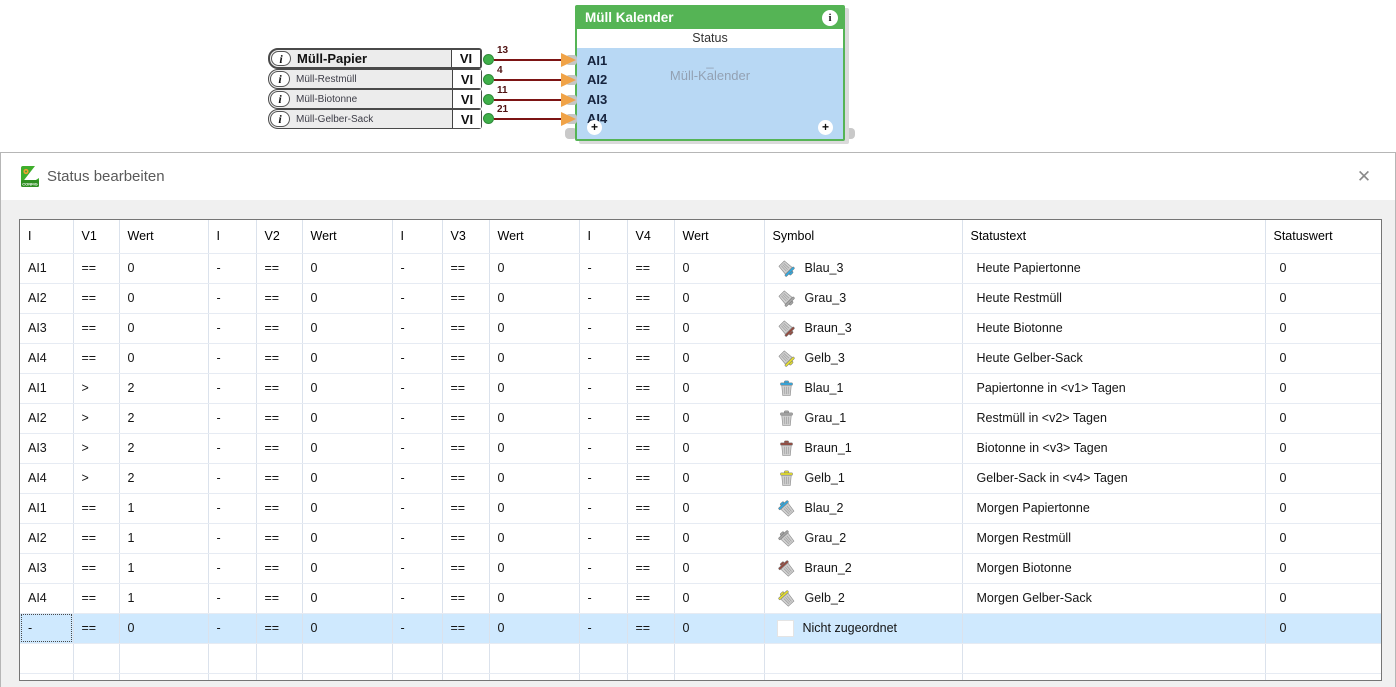 Image resolution: width=1396 pixels, height=687 pixels. What do you see at coordinates (863, 508) in the screenshot?
I see `symbol-cell: Blau_2` at bounding box center [863, 508].